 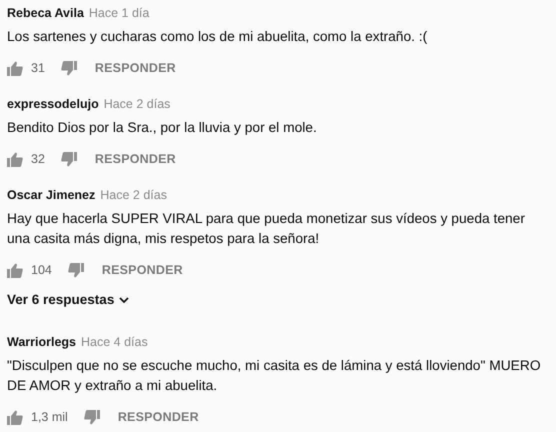 What do you see at coordinates (38, 159) in the screenshot?
I see `like-count: 32` at bounding box center [38, 159].